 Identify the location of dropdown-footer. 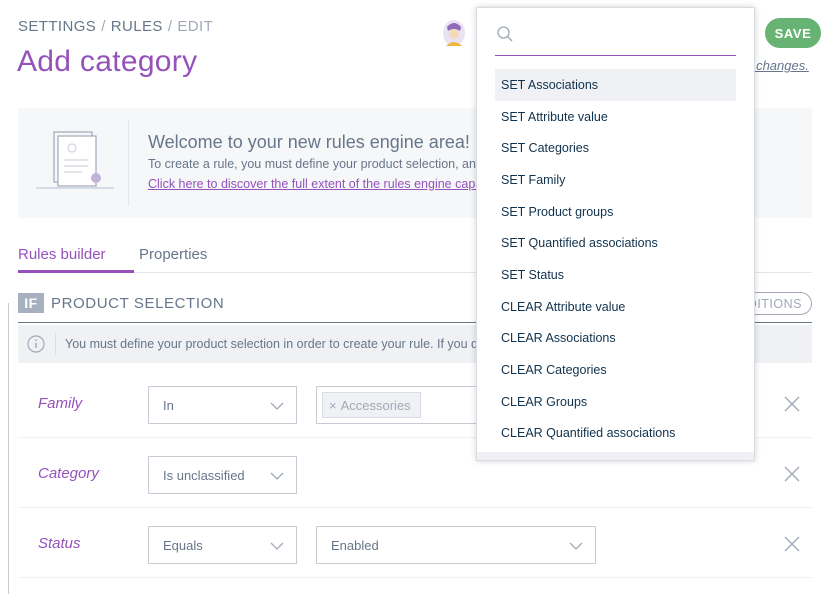
(615, 456).